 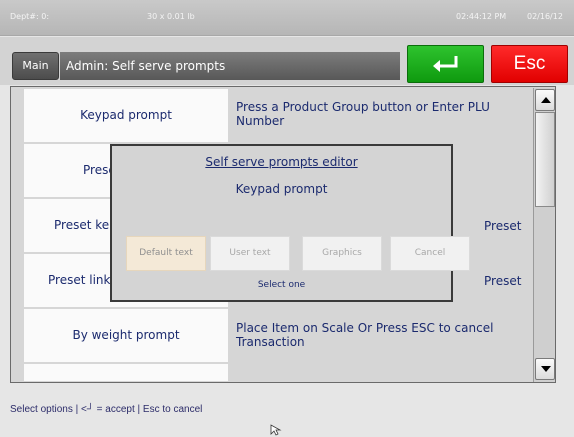 I want to click on list-item, so click(x=279, y=372).